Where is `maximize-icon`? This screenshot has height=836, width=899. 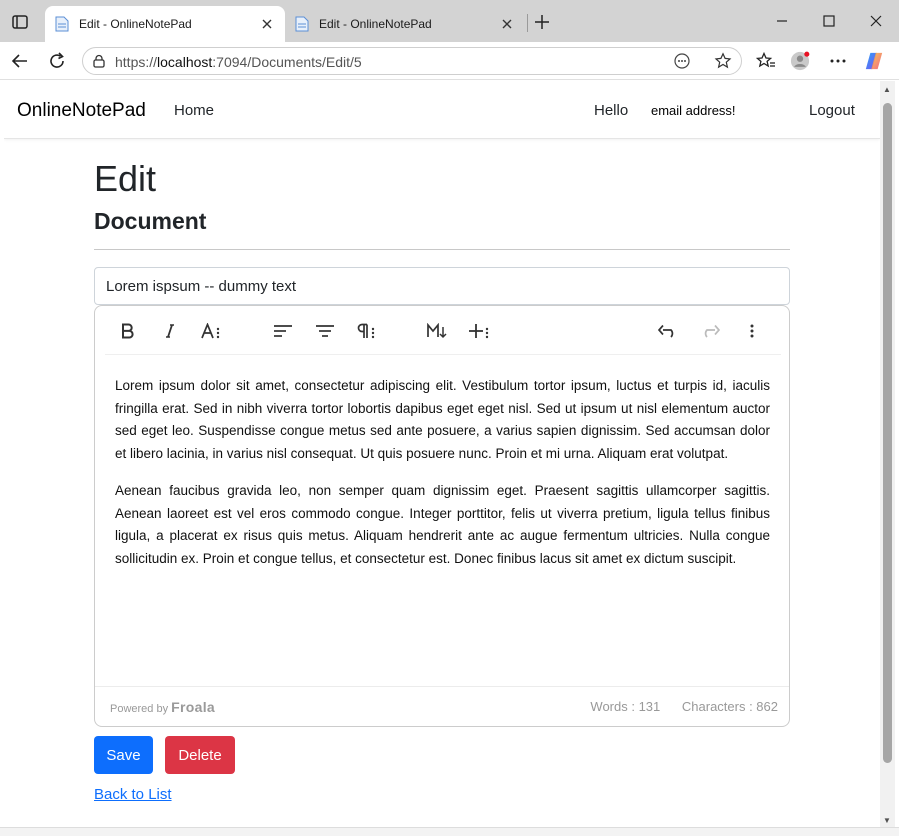
maximize-icon is located at coordinates (829, 21).